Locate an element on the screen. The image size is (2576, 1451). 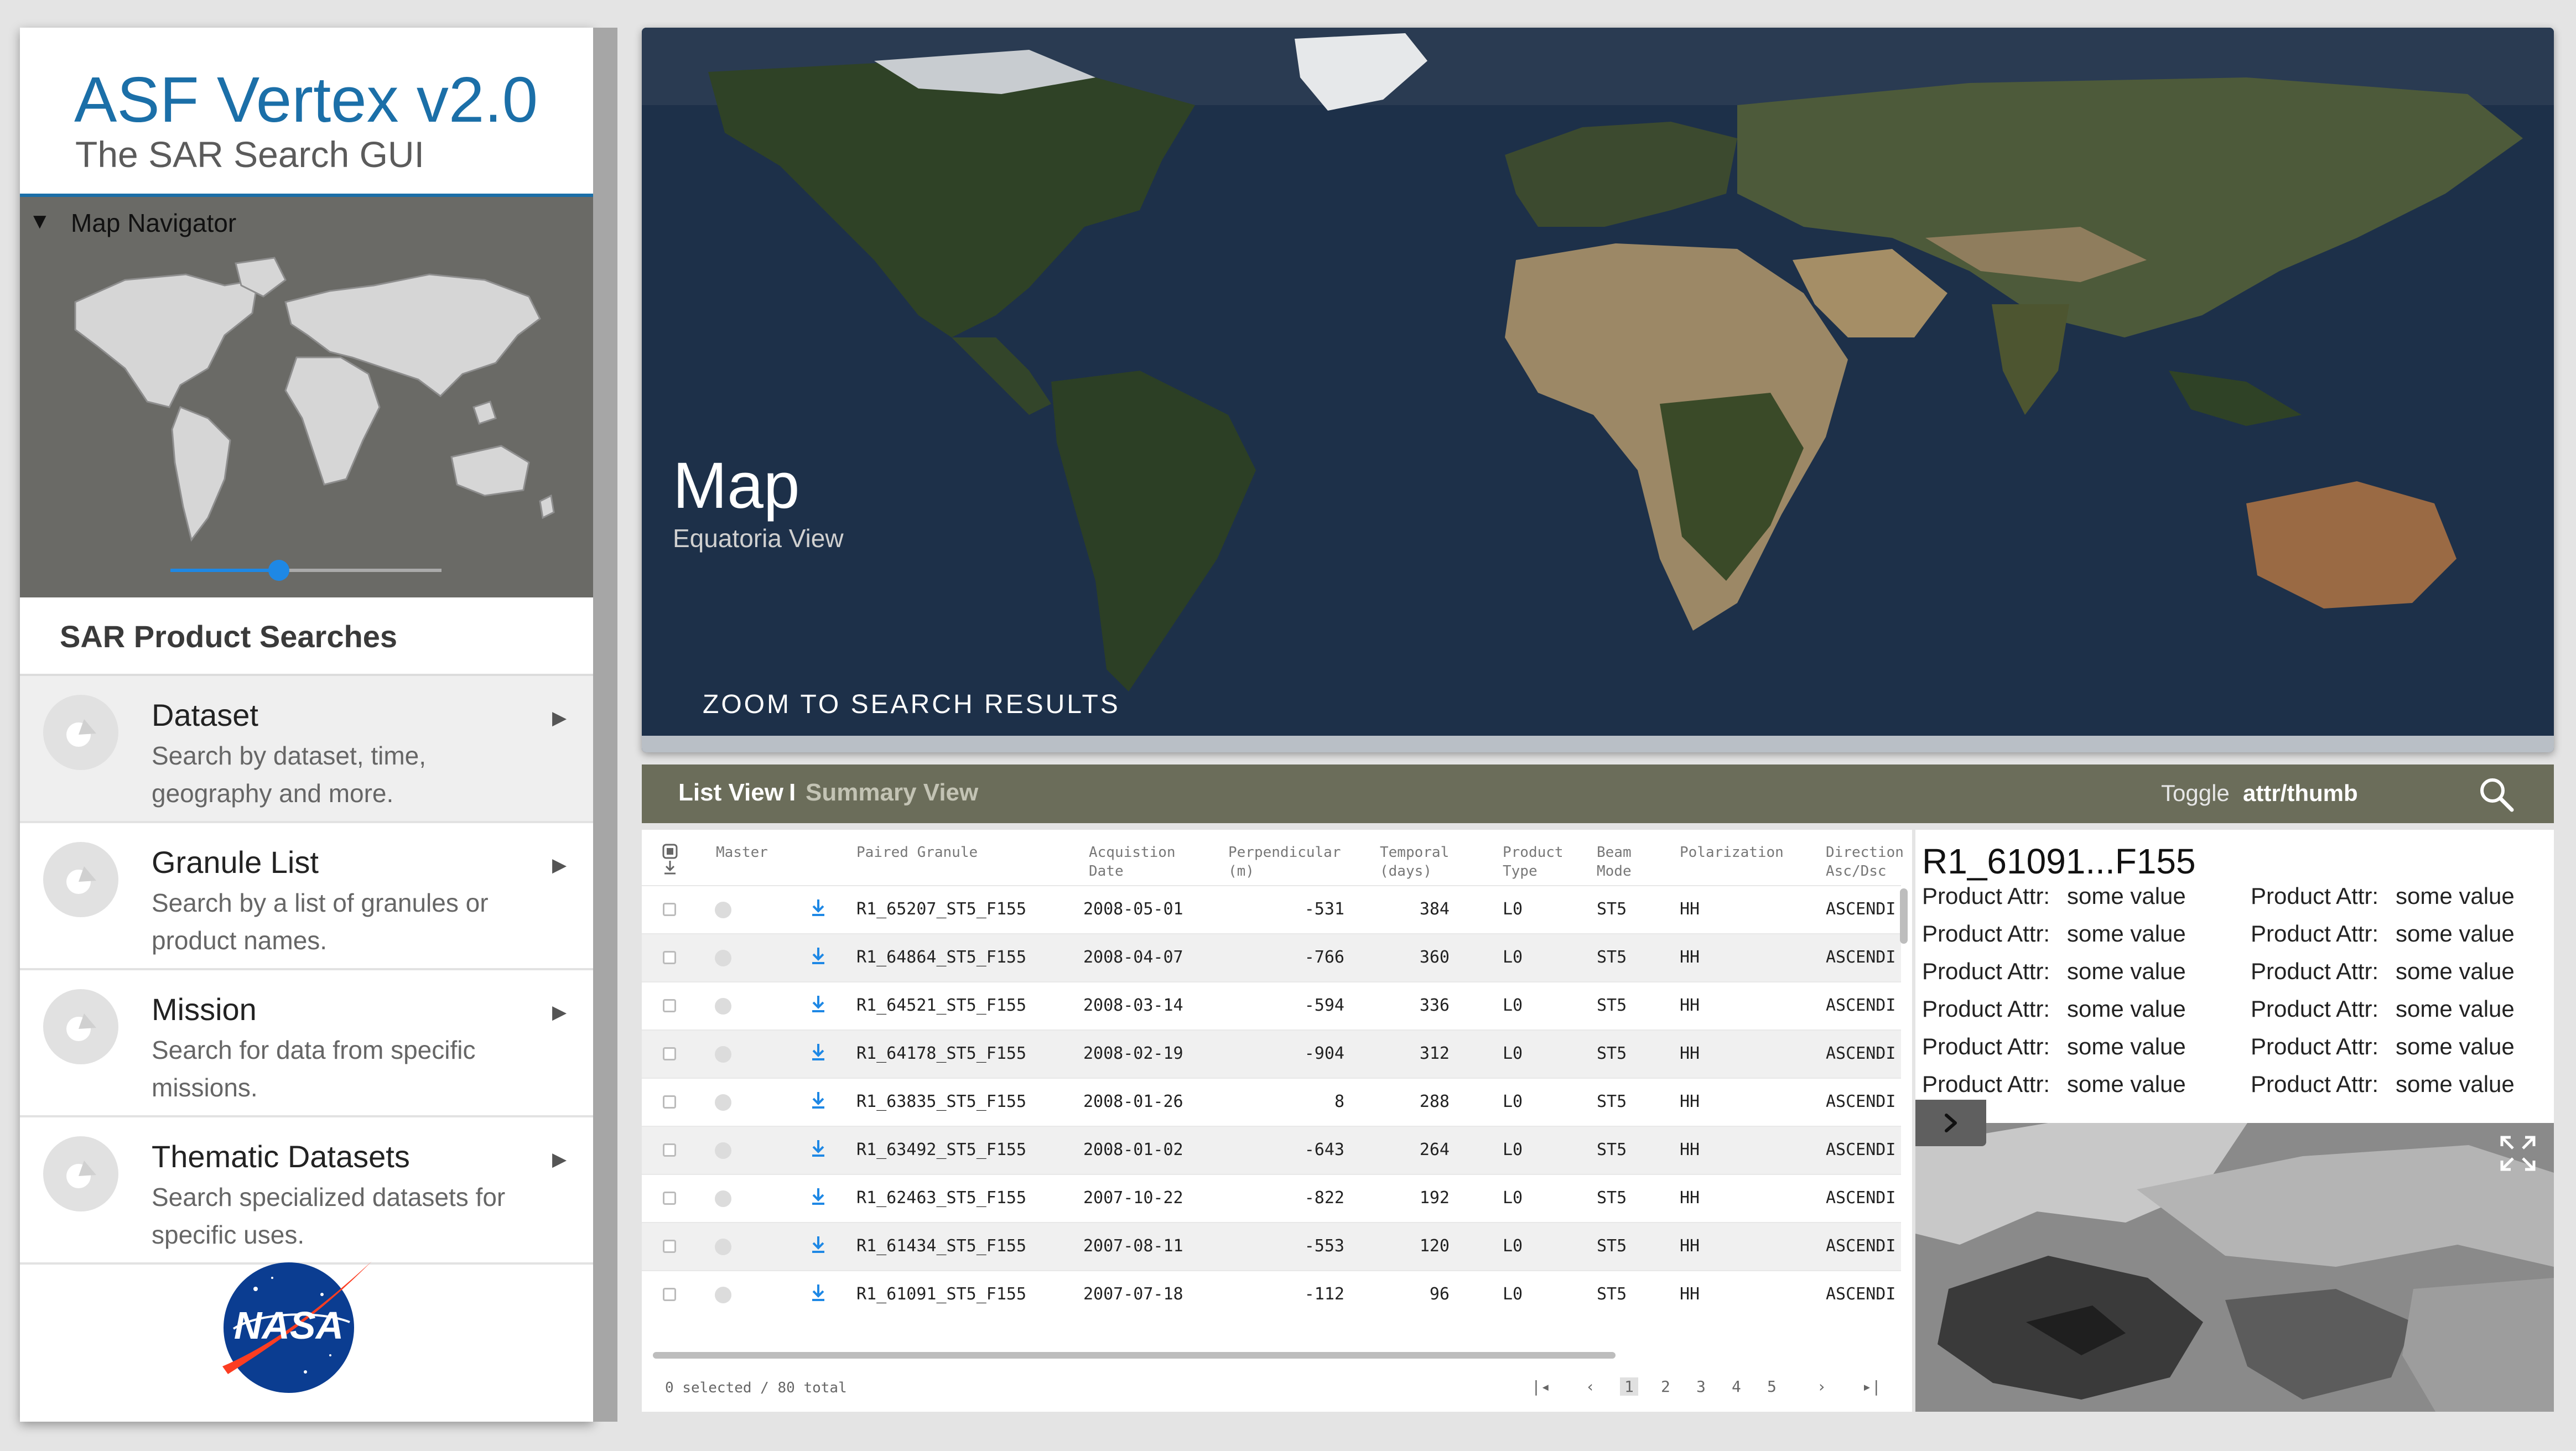
column-header-perpendicular: Perpendicular (m) is located at coordinates (1284, 862).